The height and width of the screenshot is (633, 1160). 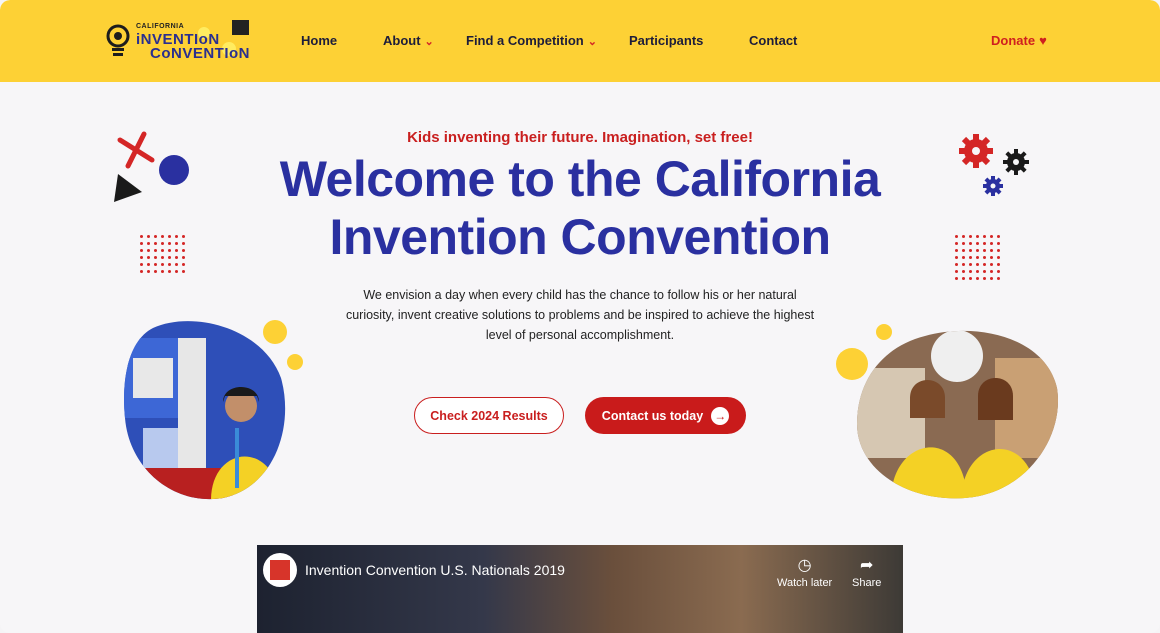 What do you see at coordinates (867, 583) in the screenshot?
I see `share-label: Share` at bounding box center [867, 583].